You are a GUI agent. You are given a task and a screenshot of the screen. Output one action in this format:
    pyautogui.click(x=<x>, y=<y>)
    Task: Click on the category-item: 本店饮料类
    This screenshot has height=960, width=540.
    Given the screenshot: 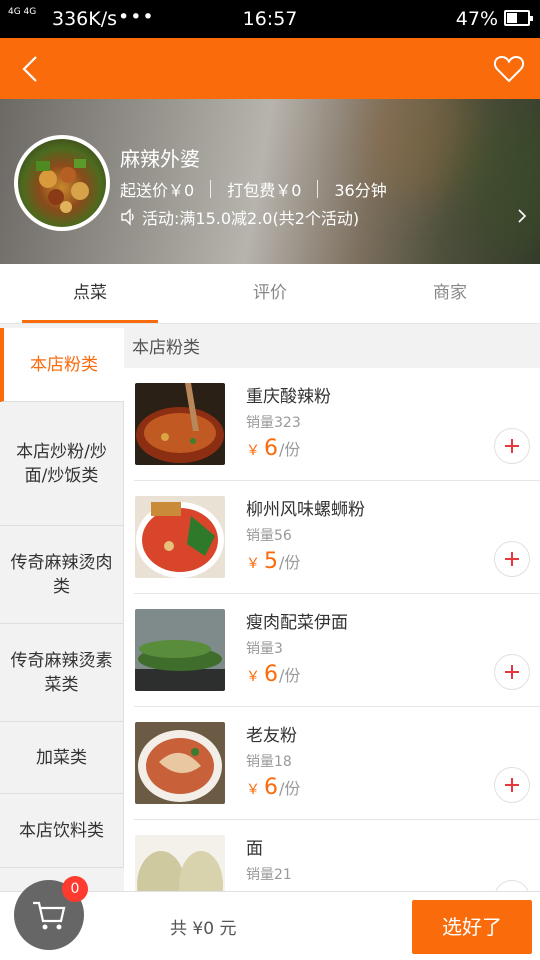 What is the action you would take?
    pyautogui.click(x=62, y=831)
    